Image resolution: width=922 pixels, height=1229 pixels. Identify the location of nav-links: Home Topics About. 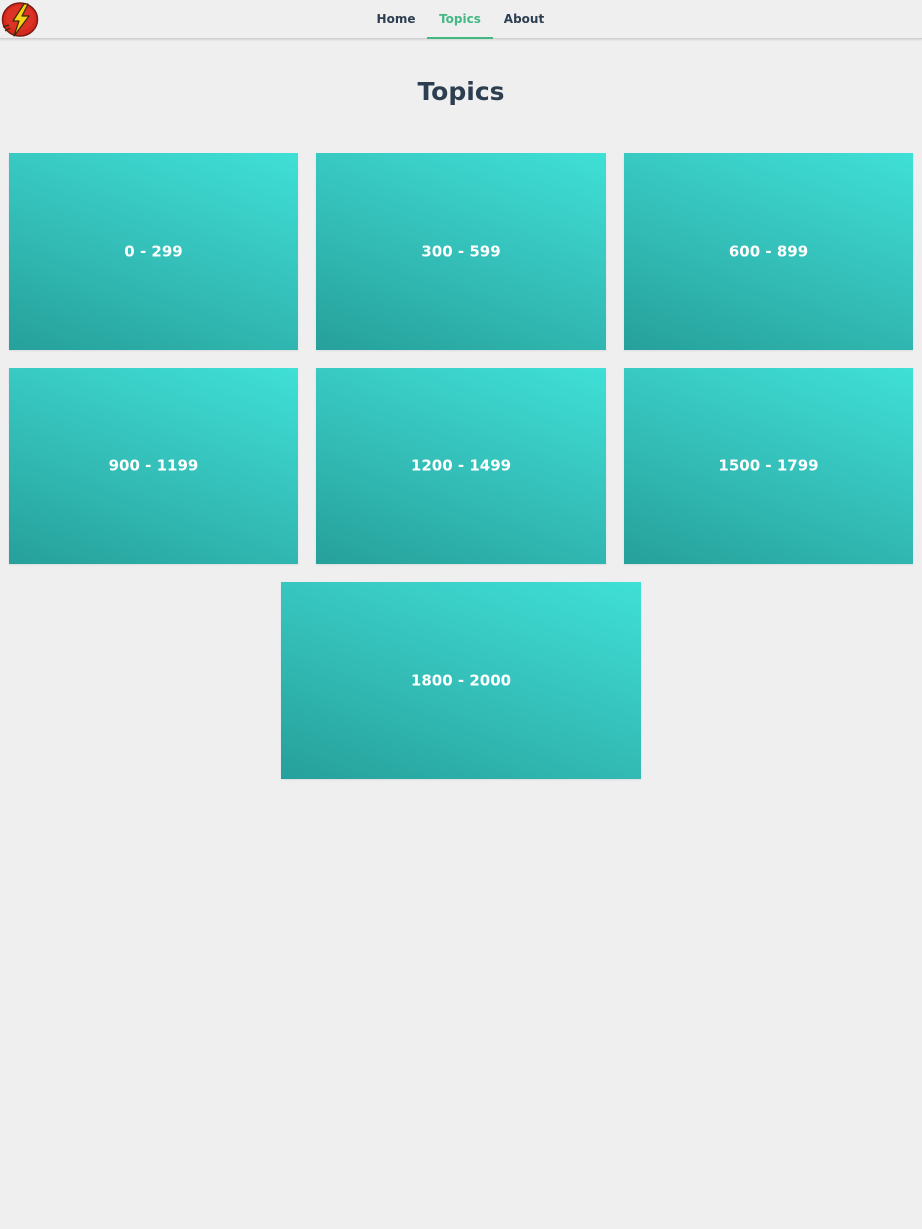
(461, 19).